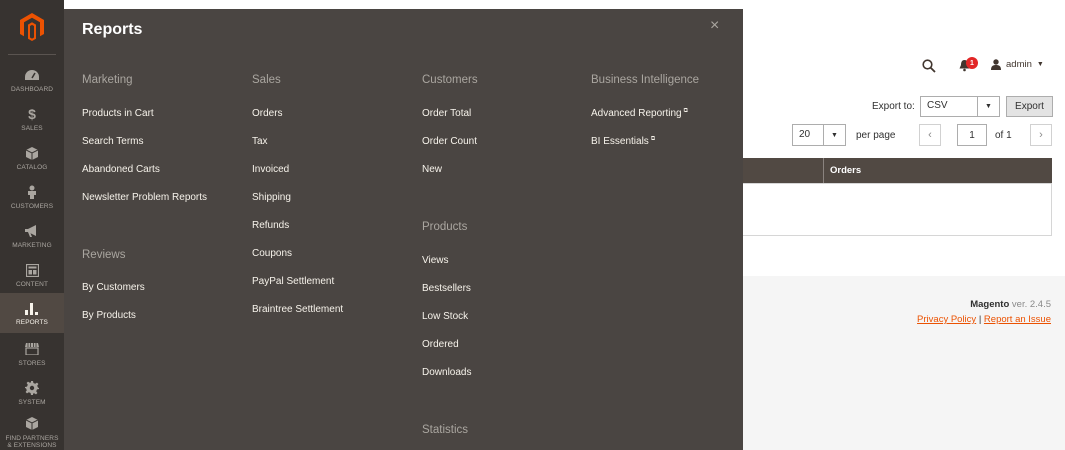 This screenshot has width=1065, height=450. Describe the element at coordinates (996, 64) in the screenshot. I see `user-icon` at that location.